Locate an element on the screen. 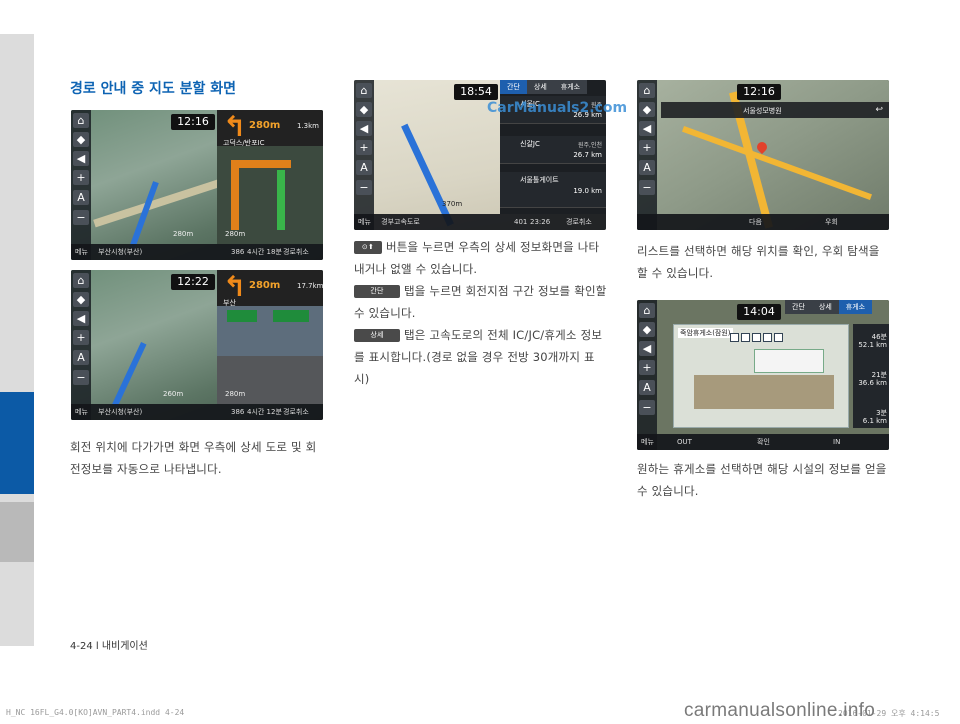 The height and width of the screenshot is (724, 960). place-header: 서울성모병원 ↩ is located at coordinates (775, 110).